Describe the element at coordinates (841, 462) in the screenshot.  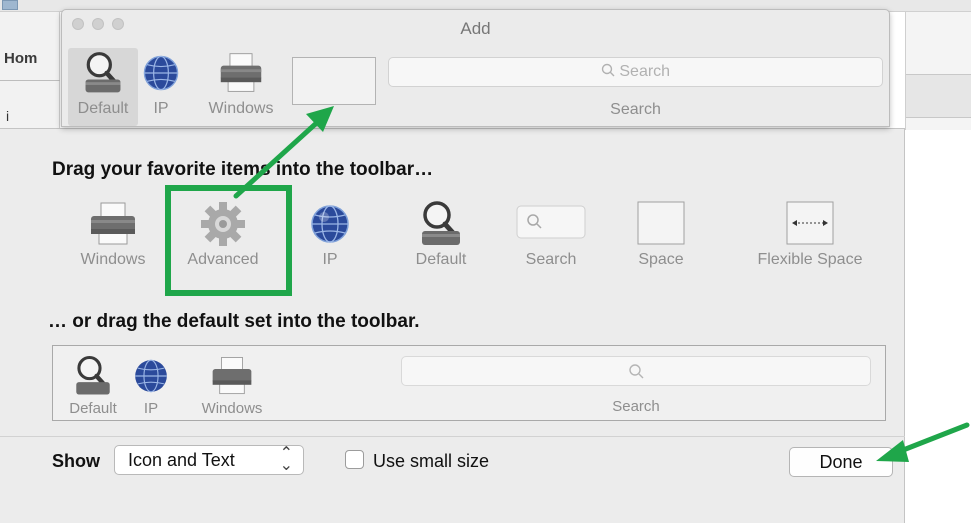
I see `done-button: Done` at that location.